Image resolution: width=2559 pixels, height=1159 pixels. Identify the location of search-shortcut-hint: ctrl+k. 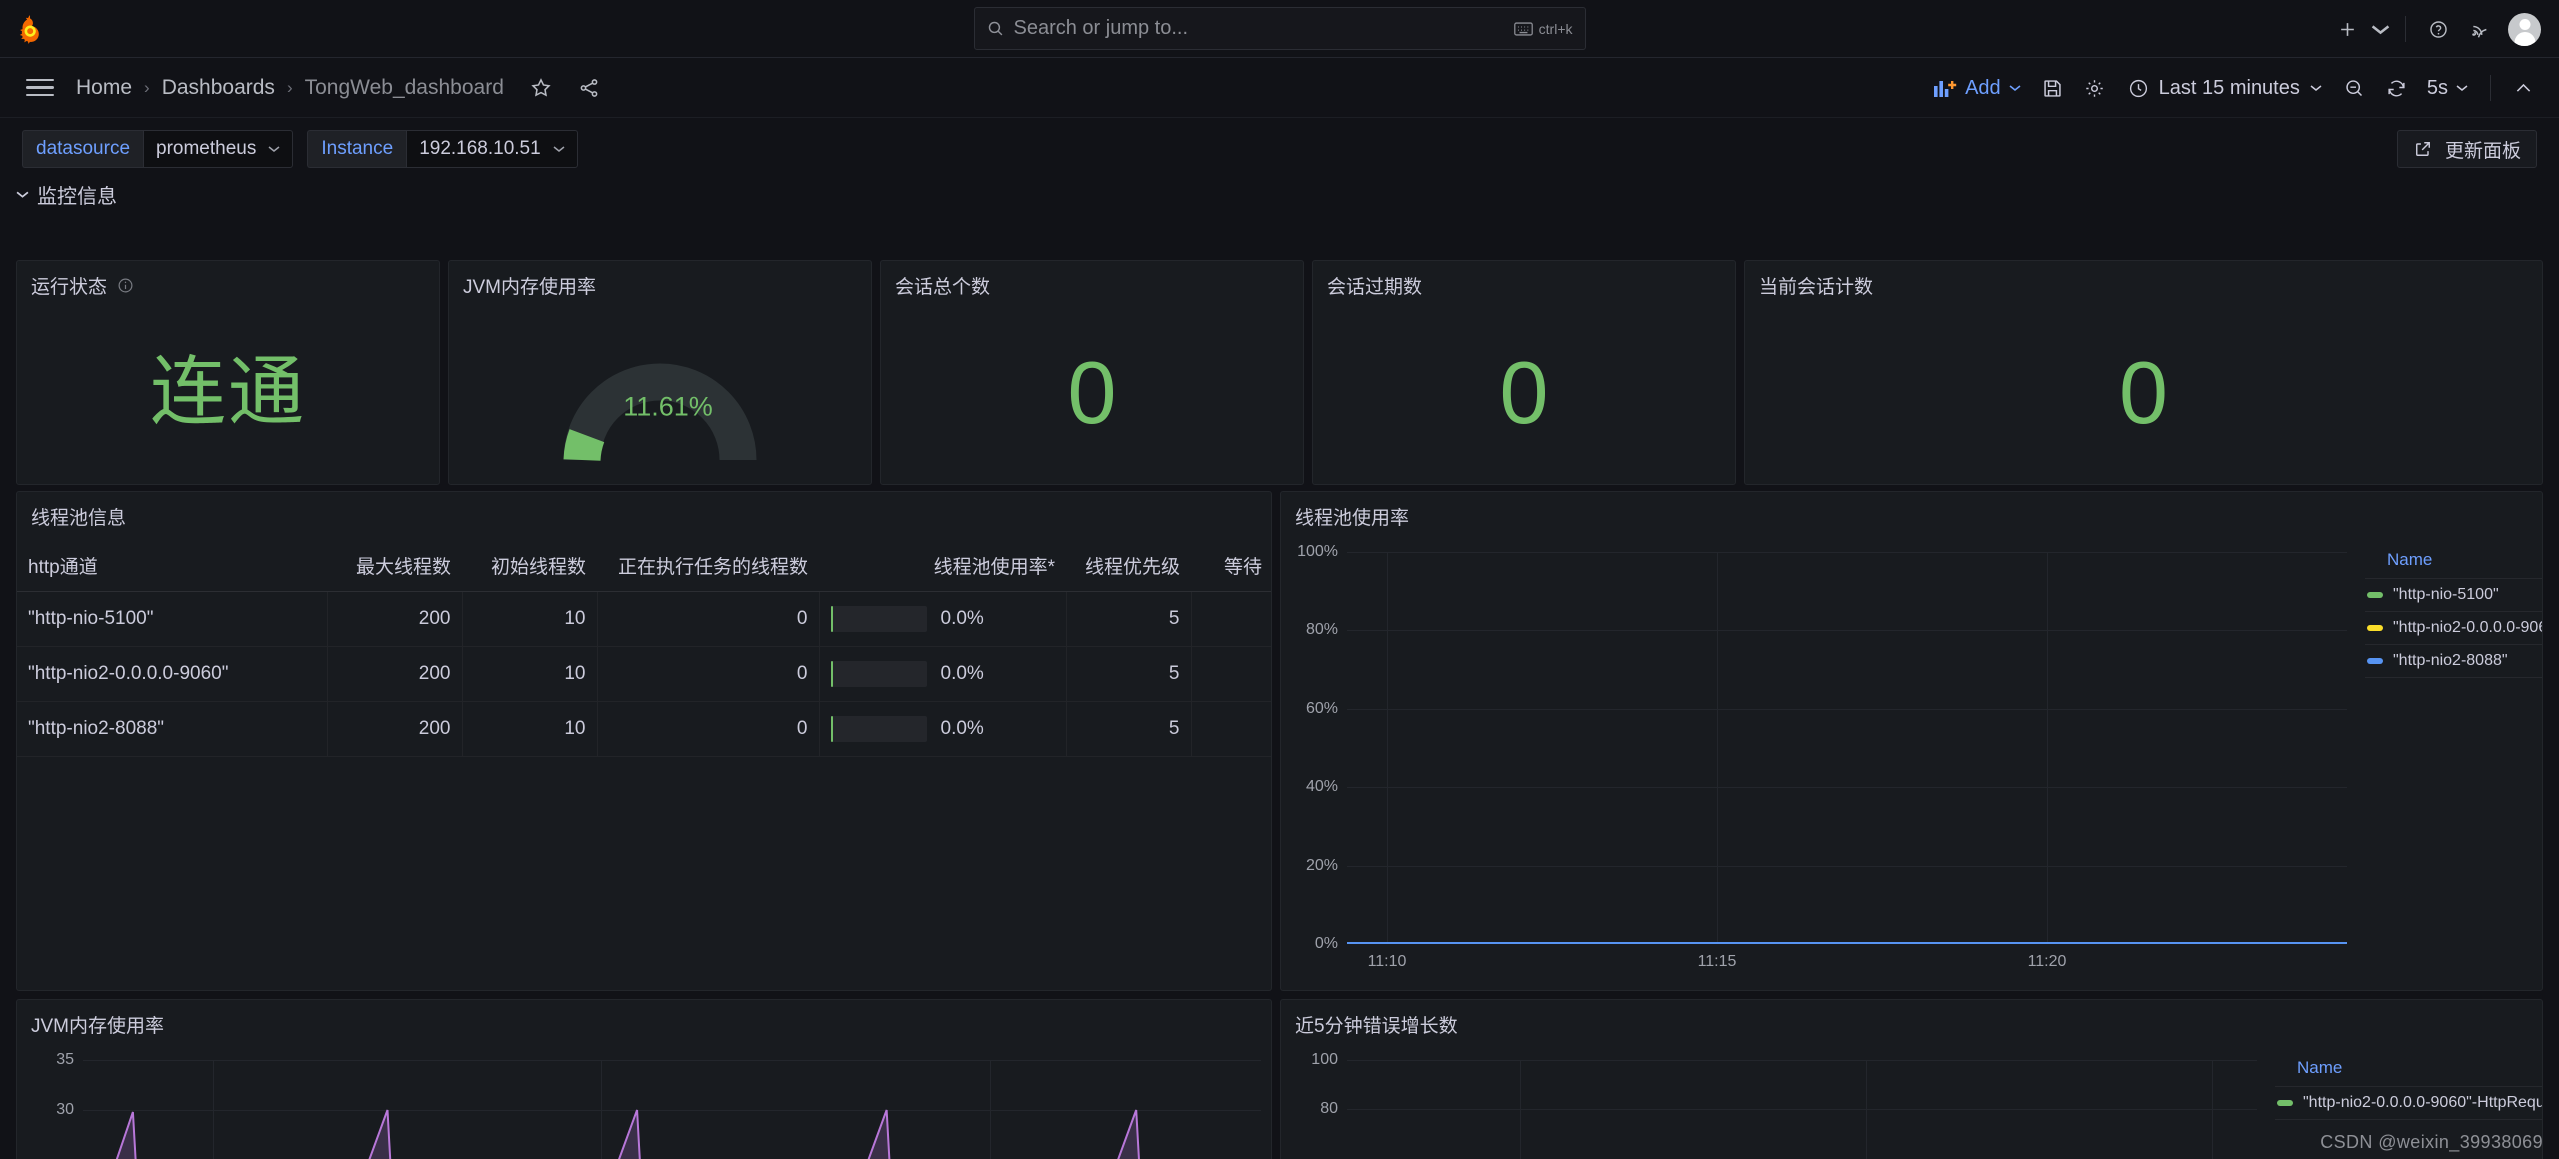
(1543, 29).